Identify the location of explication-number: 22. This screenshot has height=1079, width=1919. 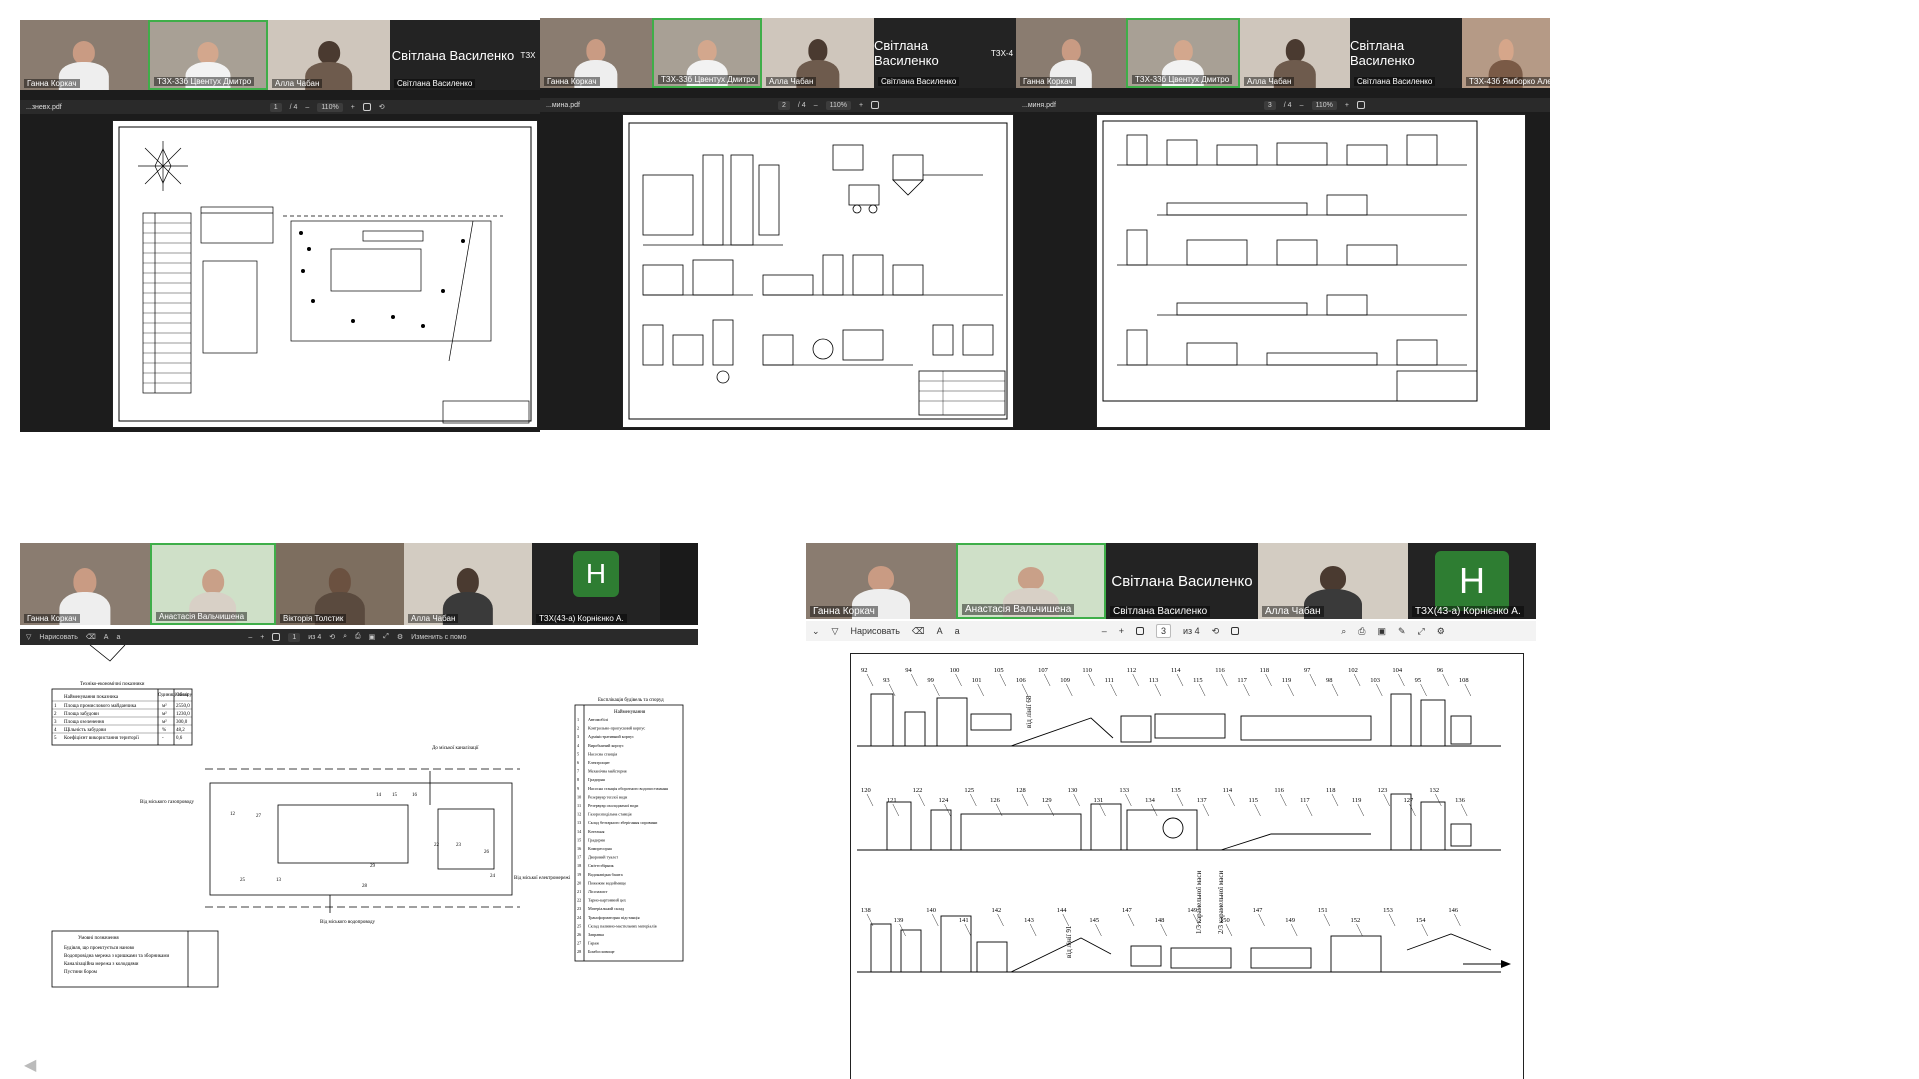
(579, 900).